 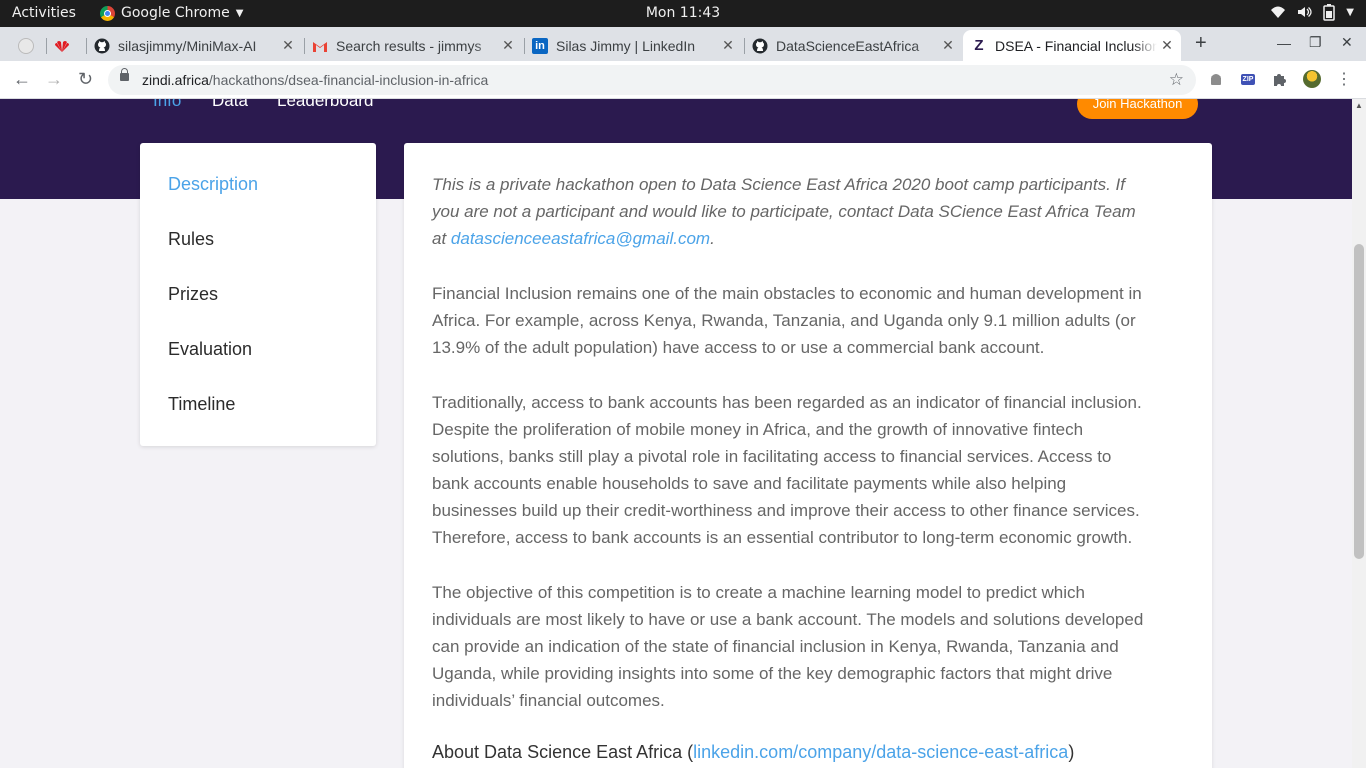 I want to click on intro-line: at datascienceeastafrica@gmail.com., so click(x=573, y=238).